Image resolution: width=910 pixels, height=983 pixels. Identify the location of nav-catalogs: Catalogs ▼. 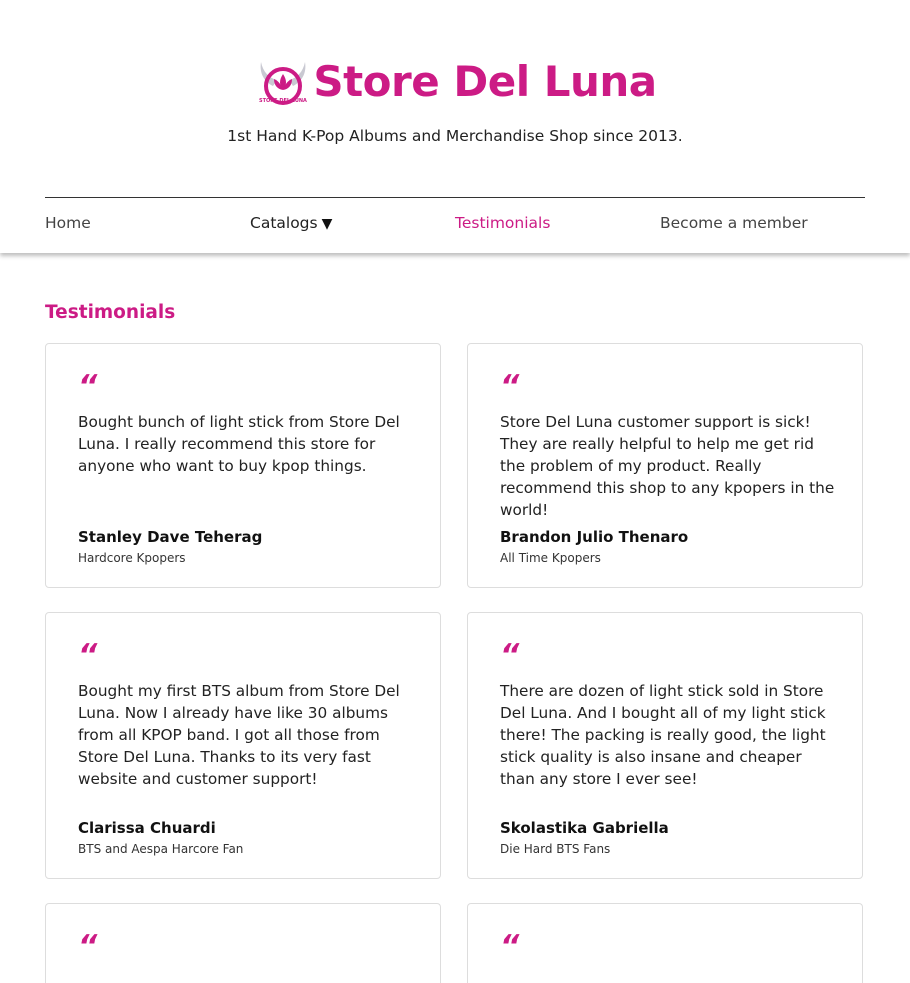
(291, 223).